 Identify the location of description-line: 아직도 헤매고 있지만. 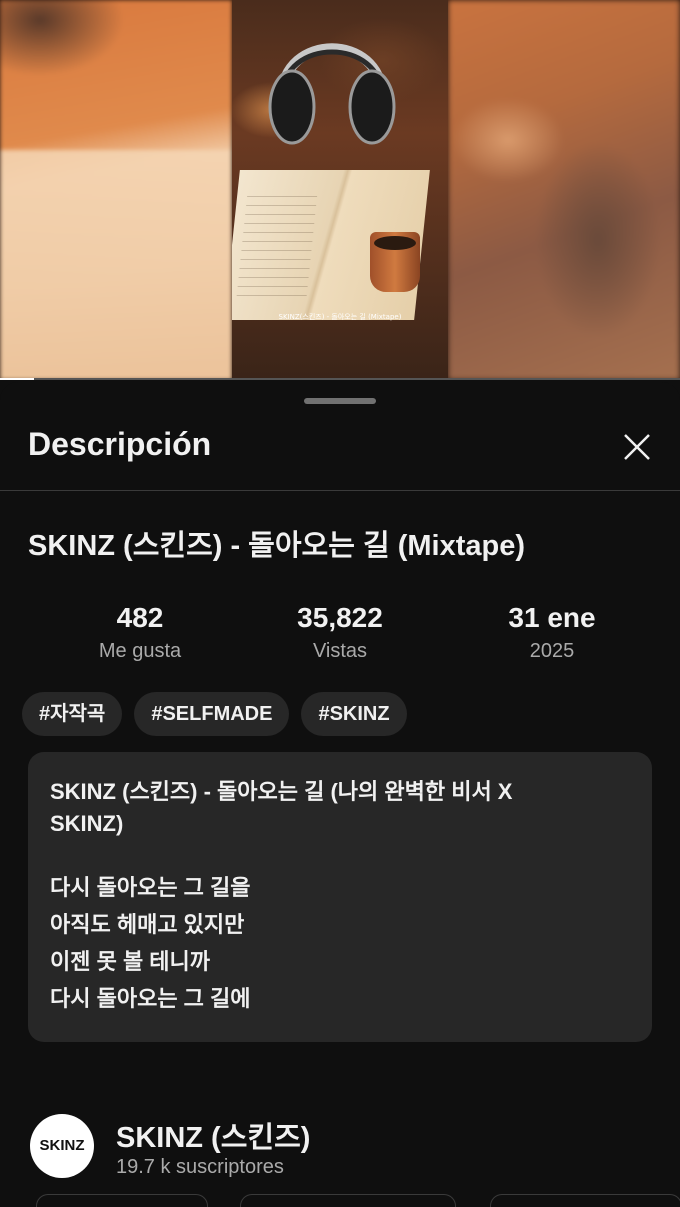
(147, 924).